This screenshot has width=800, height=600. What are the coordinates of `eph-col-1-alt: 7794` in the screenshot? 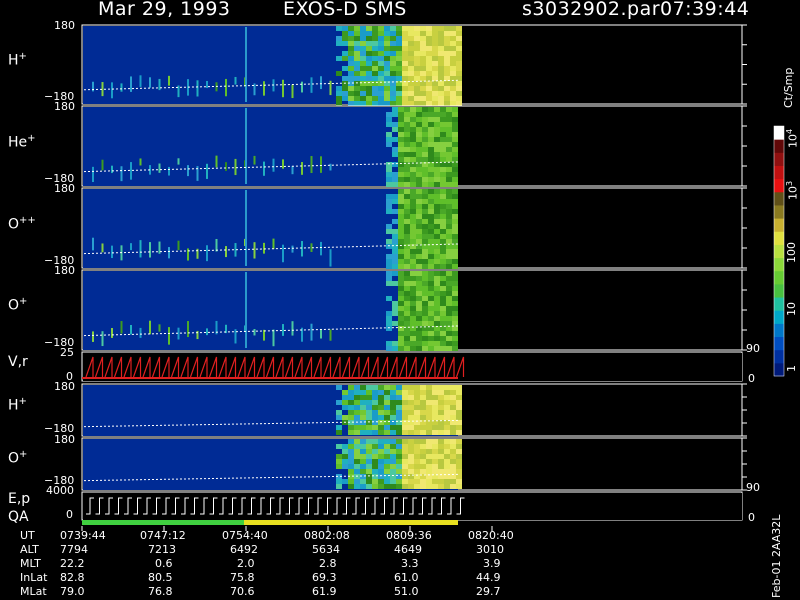 It's located at (74, 549).